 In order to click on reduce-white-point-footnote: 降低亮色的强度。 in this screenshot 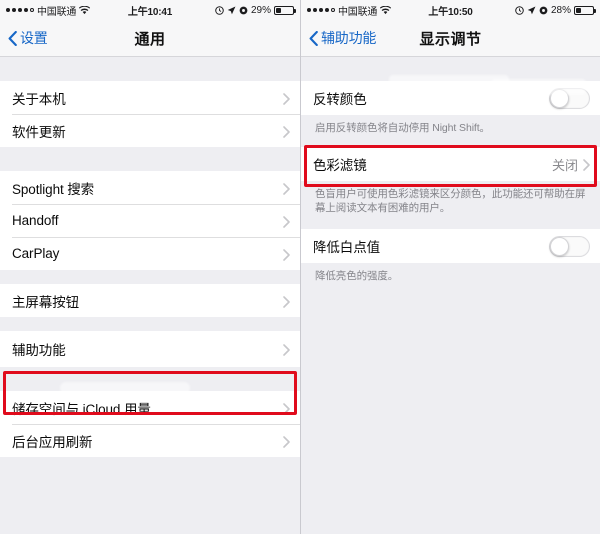, I will do `click(450, 275)`.